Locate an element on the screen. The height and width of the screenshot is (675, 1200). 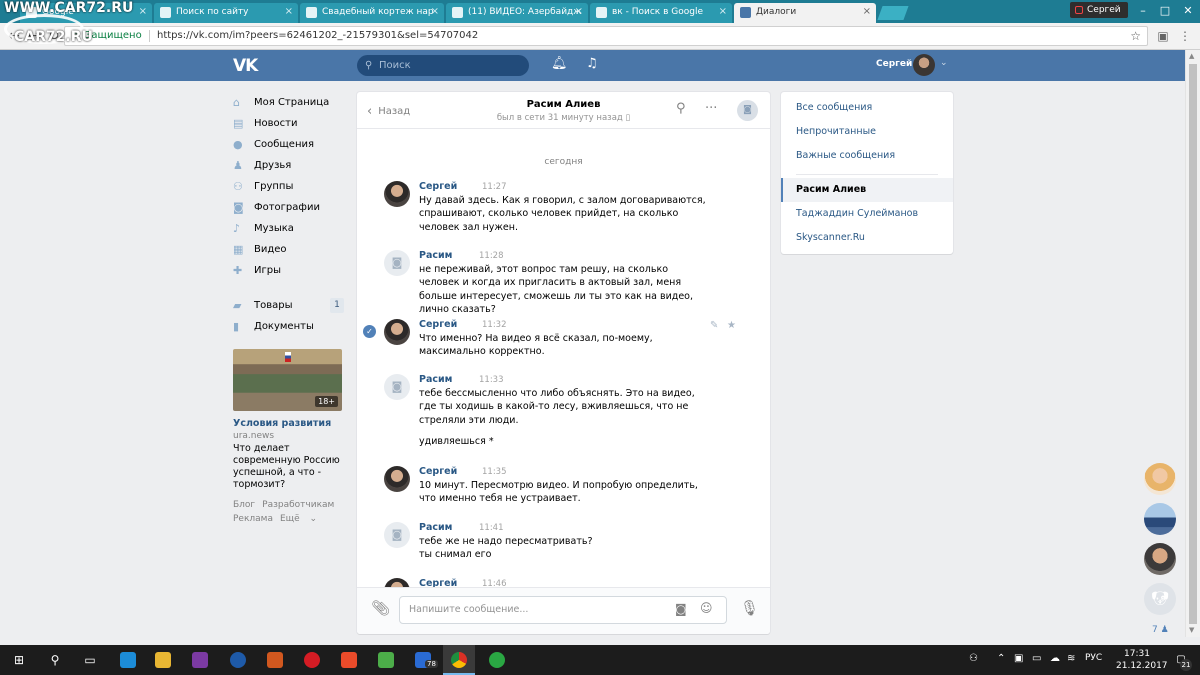
menu-item-groups: ⚇ Группы is located at coordinates (290, 188).